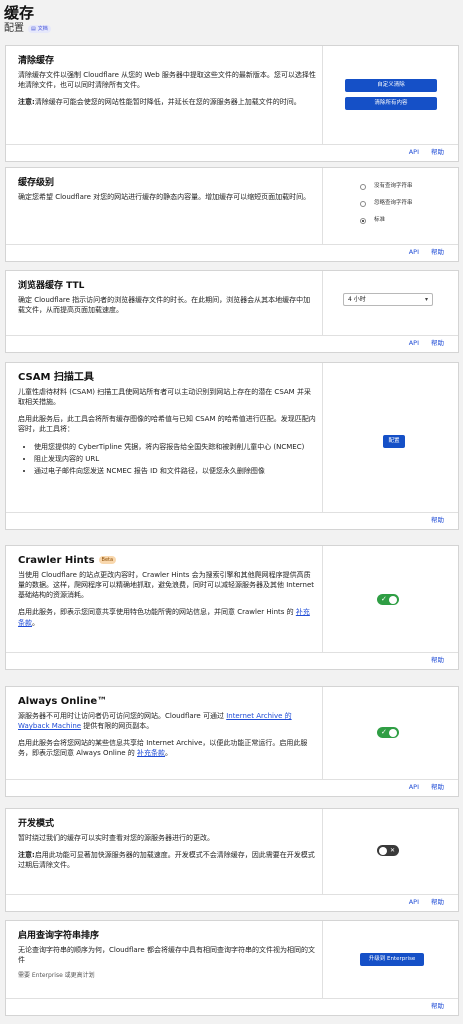  I want to click on page-header: 缓存 配置 ▤ 文档, so click(27, 20).